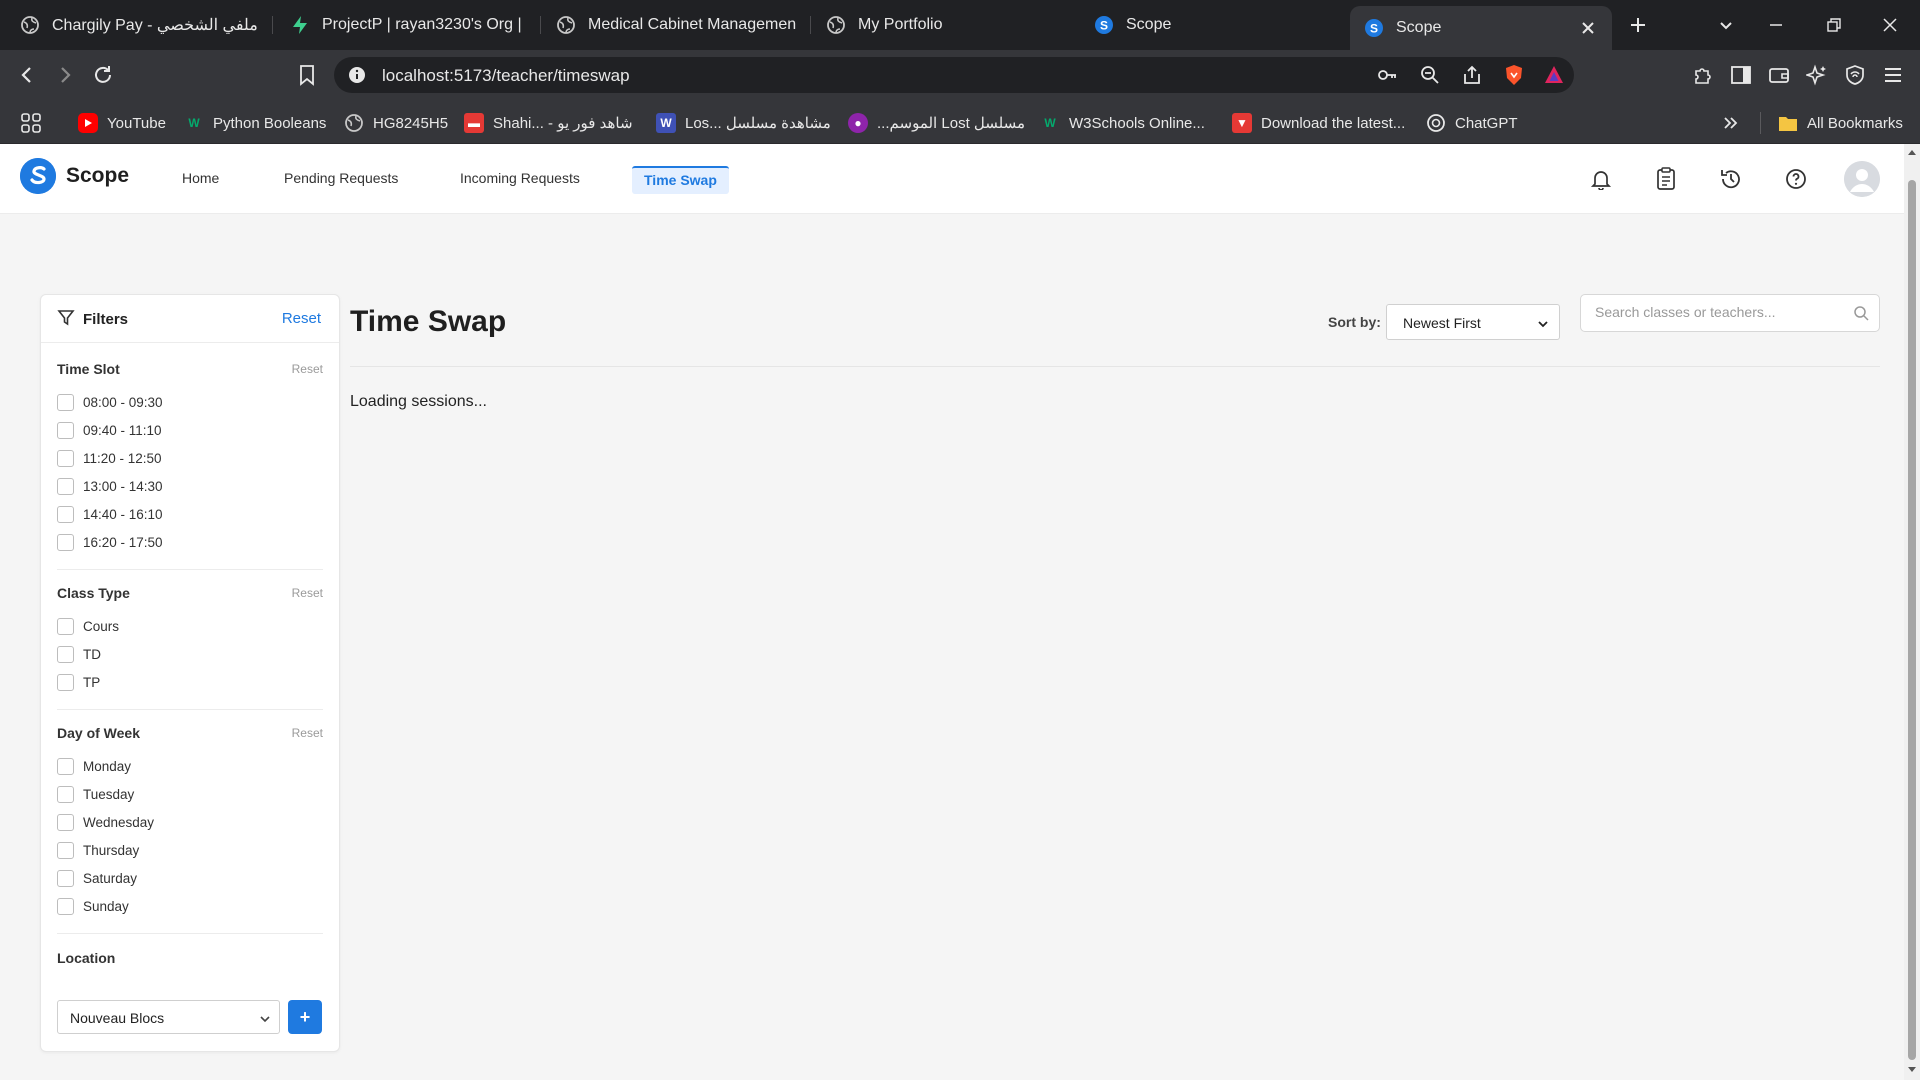 The image size is (1920, 1080). Describe the element at coordinates (1840, 123) in the screenshot. I see `all-bookmarks: All Bookmarks` at that location.